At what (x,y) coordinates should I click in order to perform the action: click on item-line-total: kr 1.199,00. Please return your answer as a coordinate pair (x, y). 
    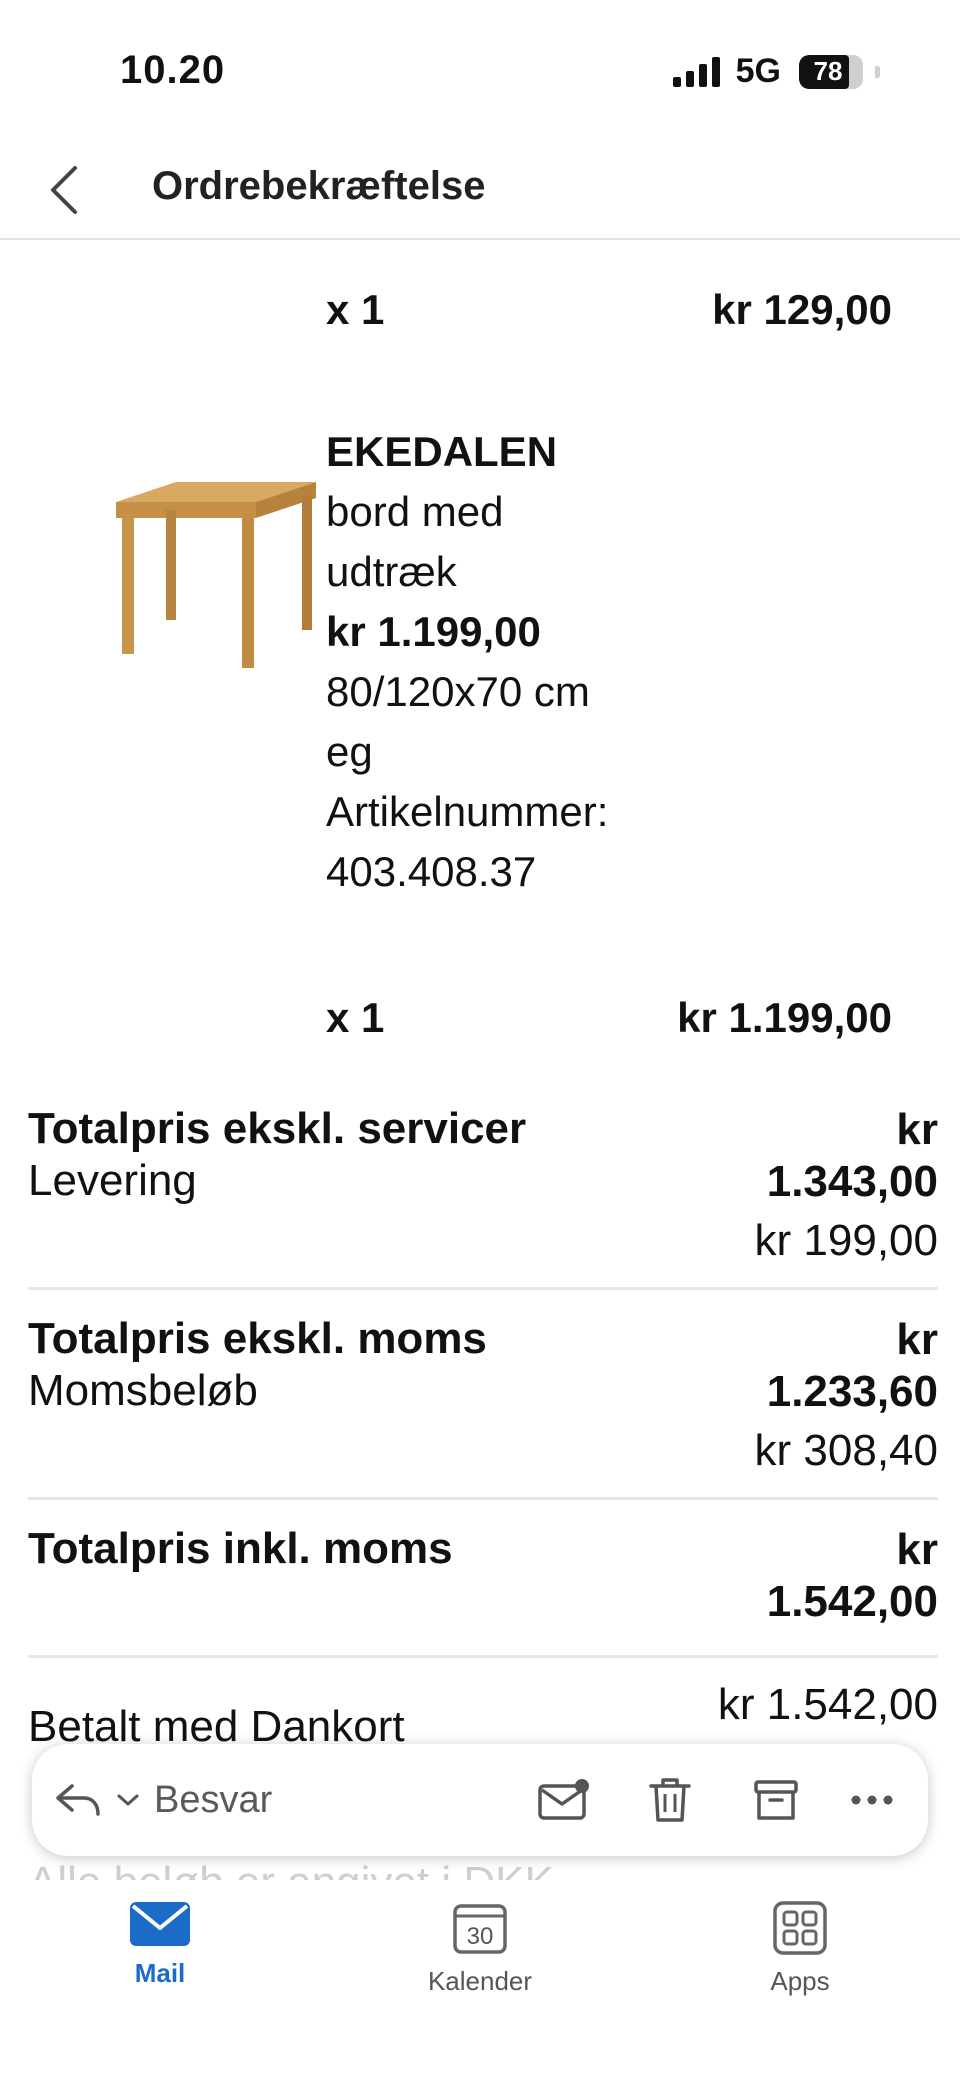
    Looking at the image, I should click on (784, 1017).